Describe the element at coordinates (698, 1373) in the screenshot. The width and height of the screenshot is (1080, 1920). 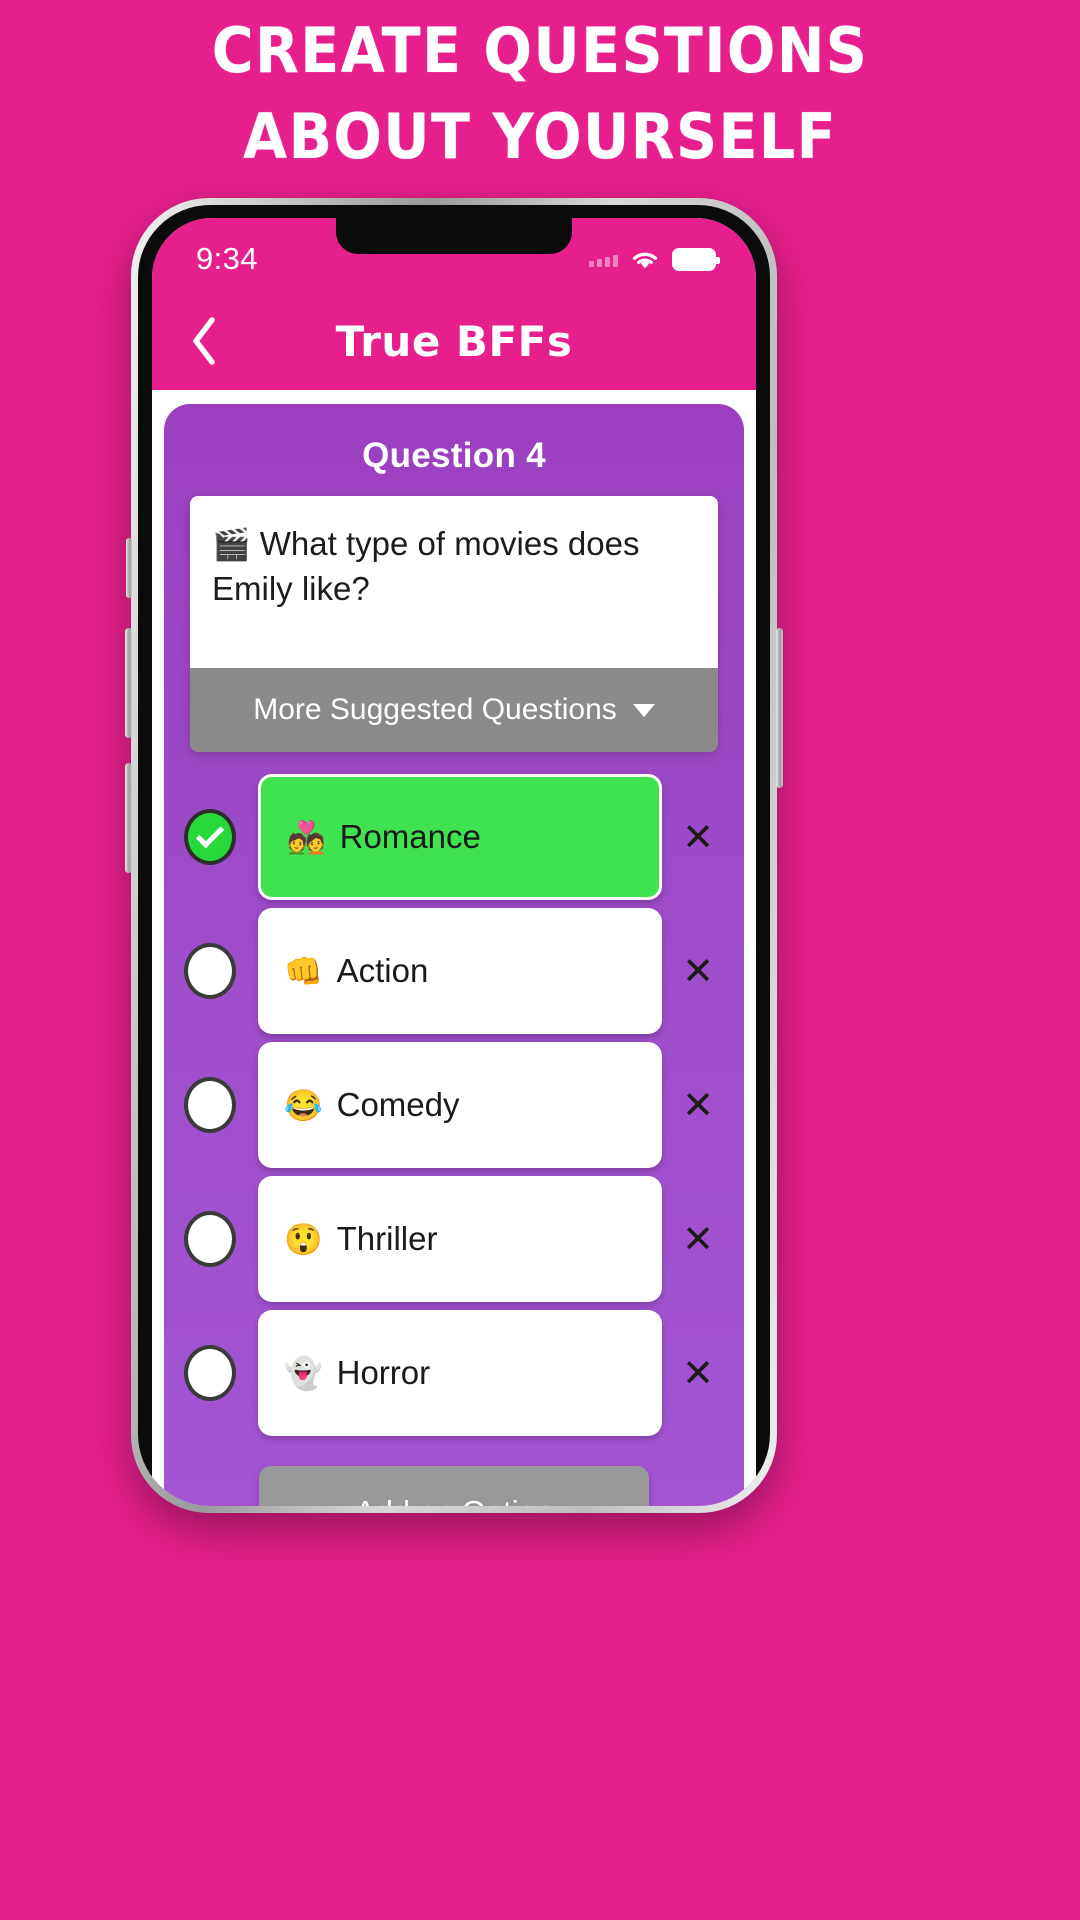
I see `close-x-icon-horror: ✕` at that location.